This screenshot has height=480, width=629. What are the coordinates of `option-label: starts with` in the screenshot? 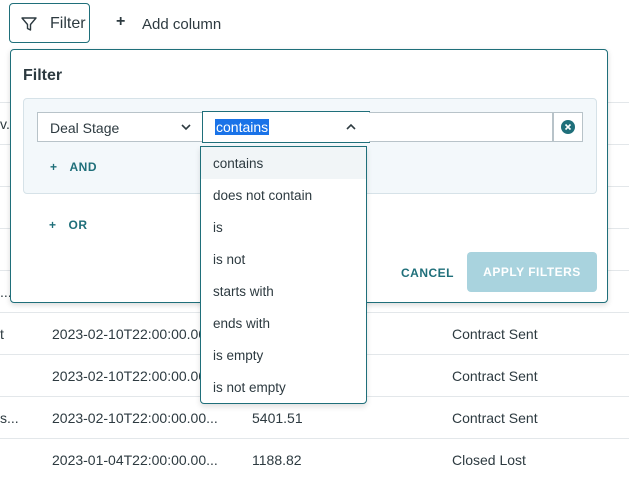 It's located at (243, 291).